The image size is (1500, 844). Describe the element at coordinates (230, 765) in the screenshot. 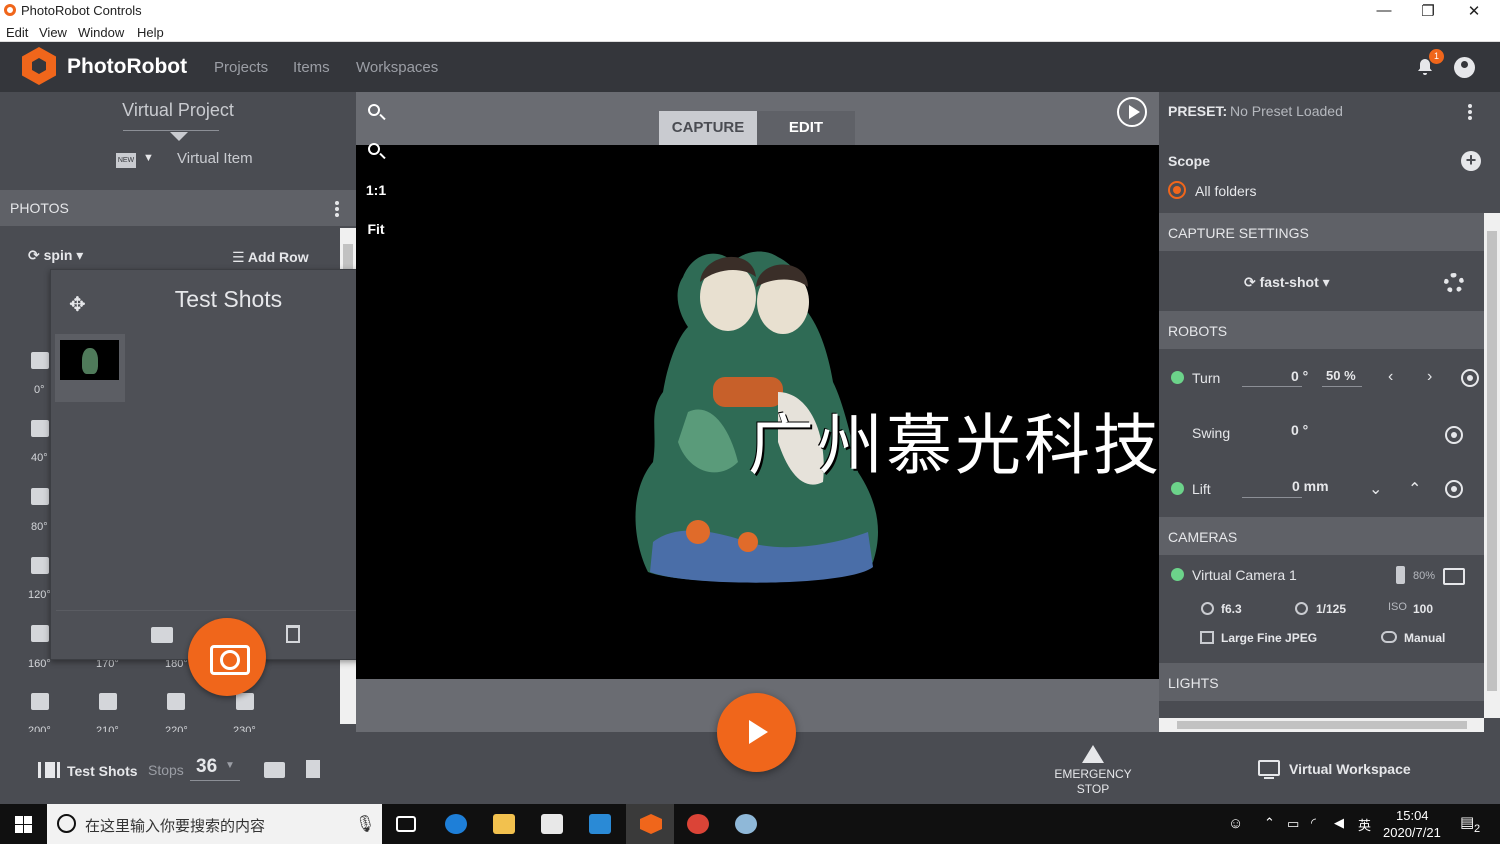

I see `stops-dropdown-icon: ▼` at that location.